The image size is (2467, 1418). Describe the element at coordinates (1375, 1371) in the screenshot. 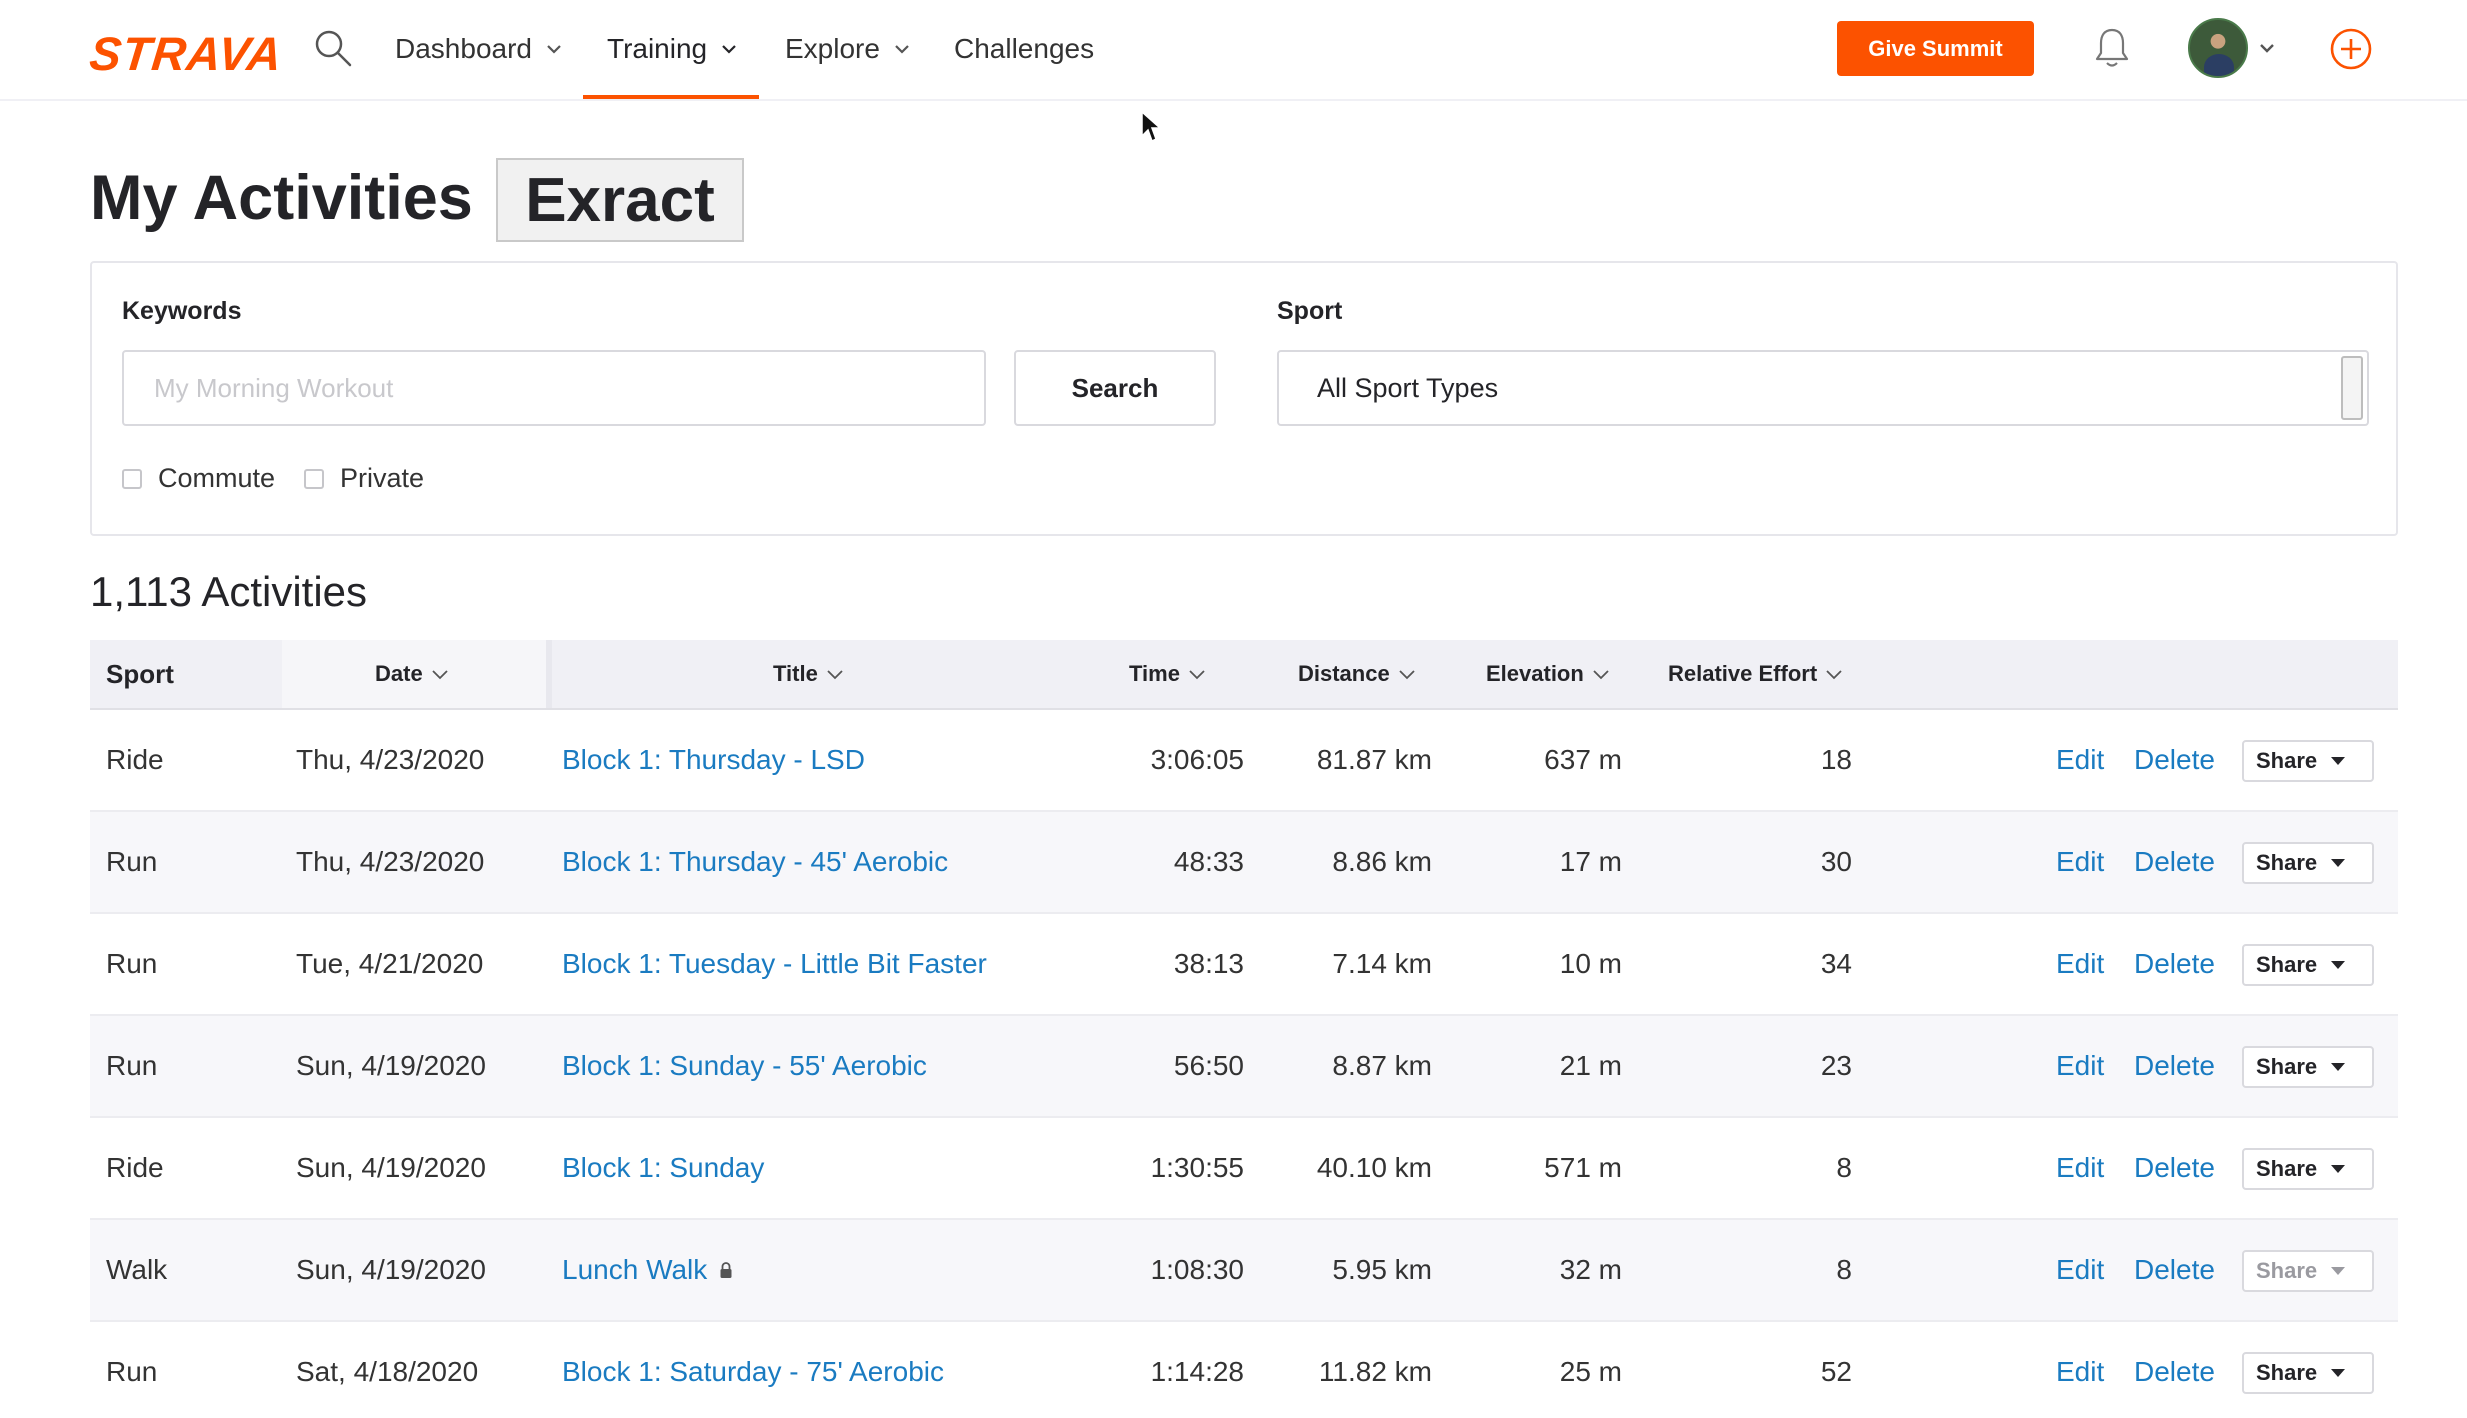

I see `cell-distance: 11.82 km` at that location.